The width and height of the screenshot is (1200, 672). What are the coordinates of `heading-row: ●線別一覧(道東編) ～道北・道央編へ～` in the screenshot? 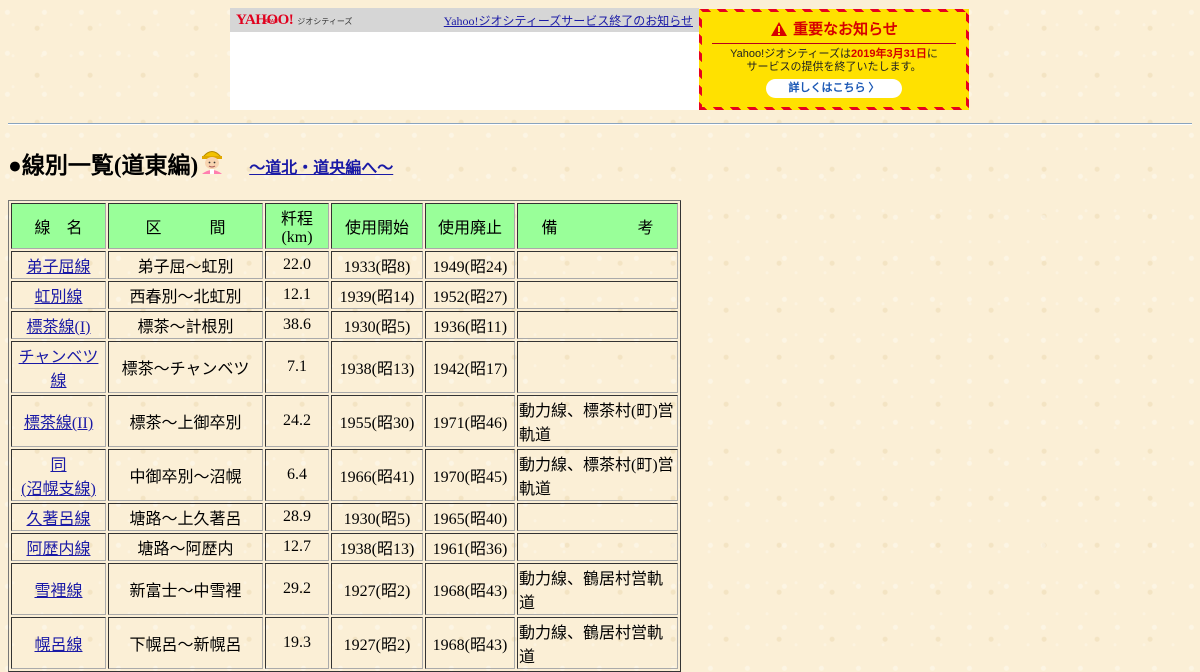 It's located at (200, 163).